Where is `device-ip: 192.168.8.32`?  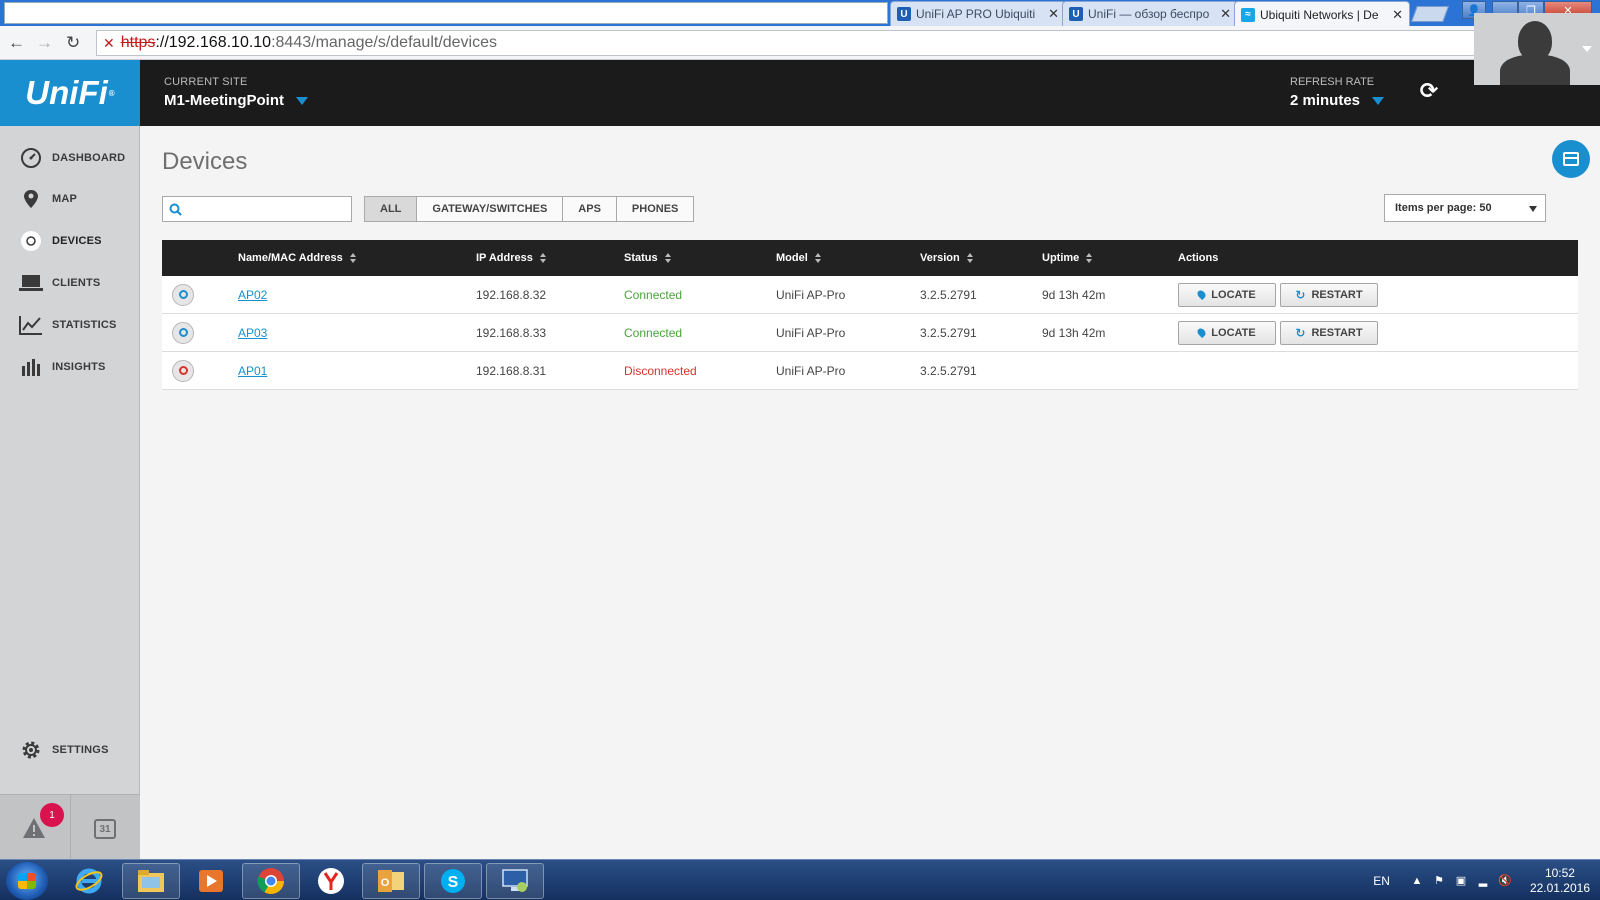
device-ip: 192.168.8.32 is located at coordinates (511, 294).